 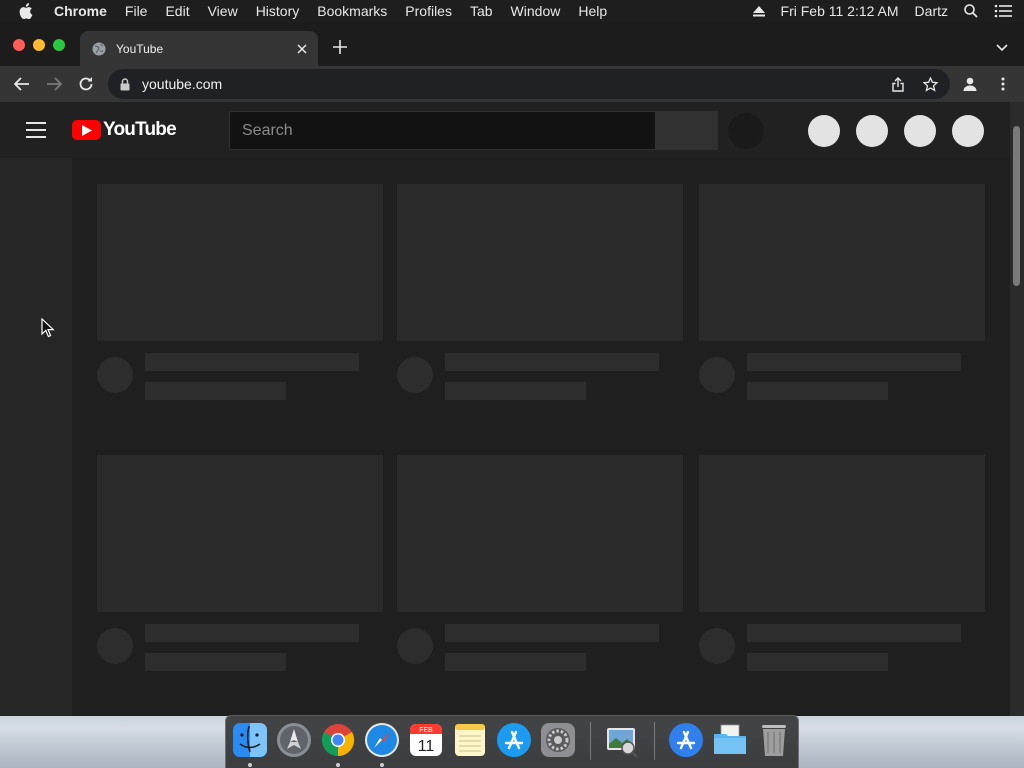 I want to click on trash-icon, so click(x=774, y=740).